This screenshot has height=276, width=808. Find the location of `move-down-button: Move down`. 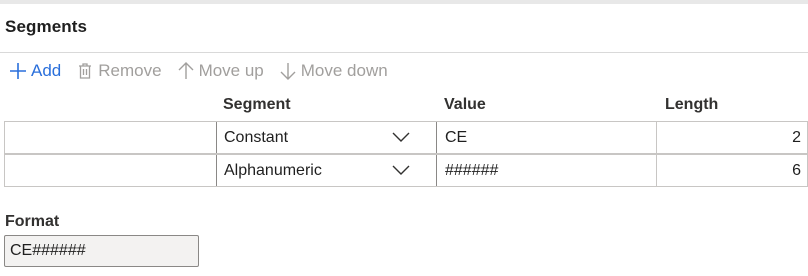

move-down-button: Move down is located at coordinates (333, 71).